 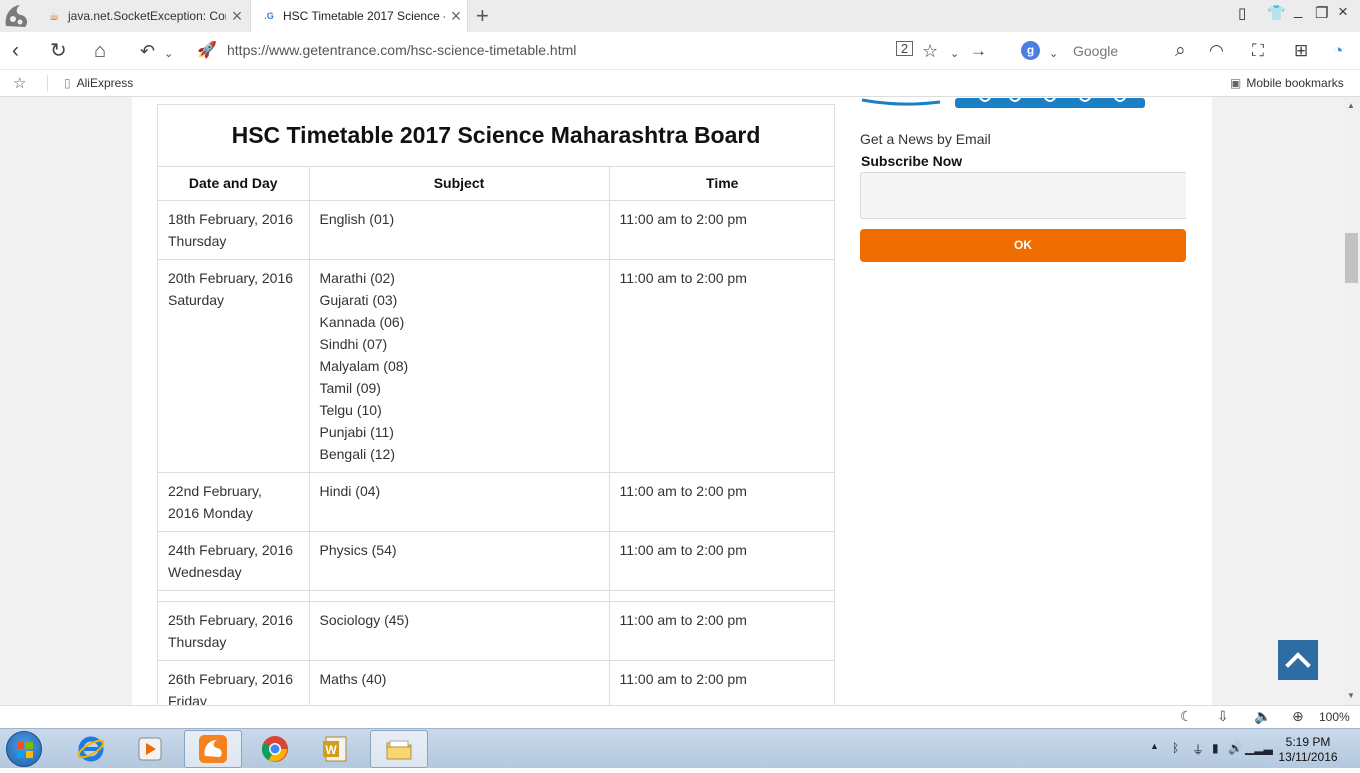 What do you see at coordinates (1186, 716) in the screenshot?
I see `night-mode-moon-icon: ☾` at bounding box center [1186, 716].